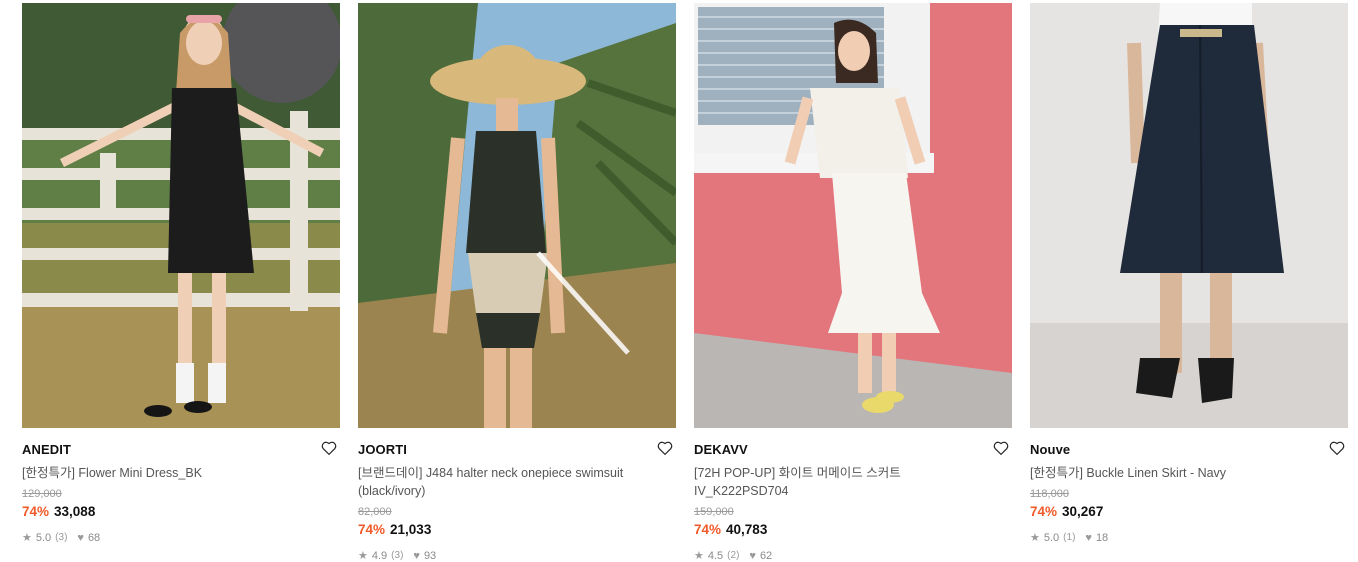 This screenshot has width=1358, height=562. I want to click on price-row: 74% 30,267, so click(1189, 513).